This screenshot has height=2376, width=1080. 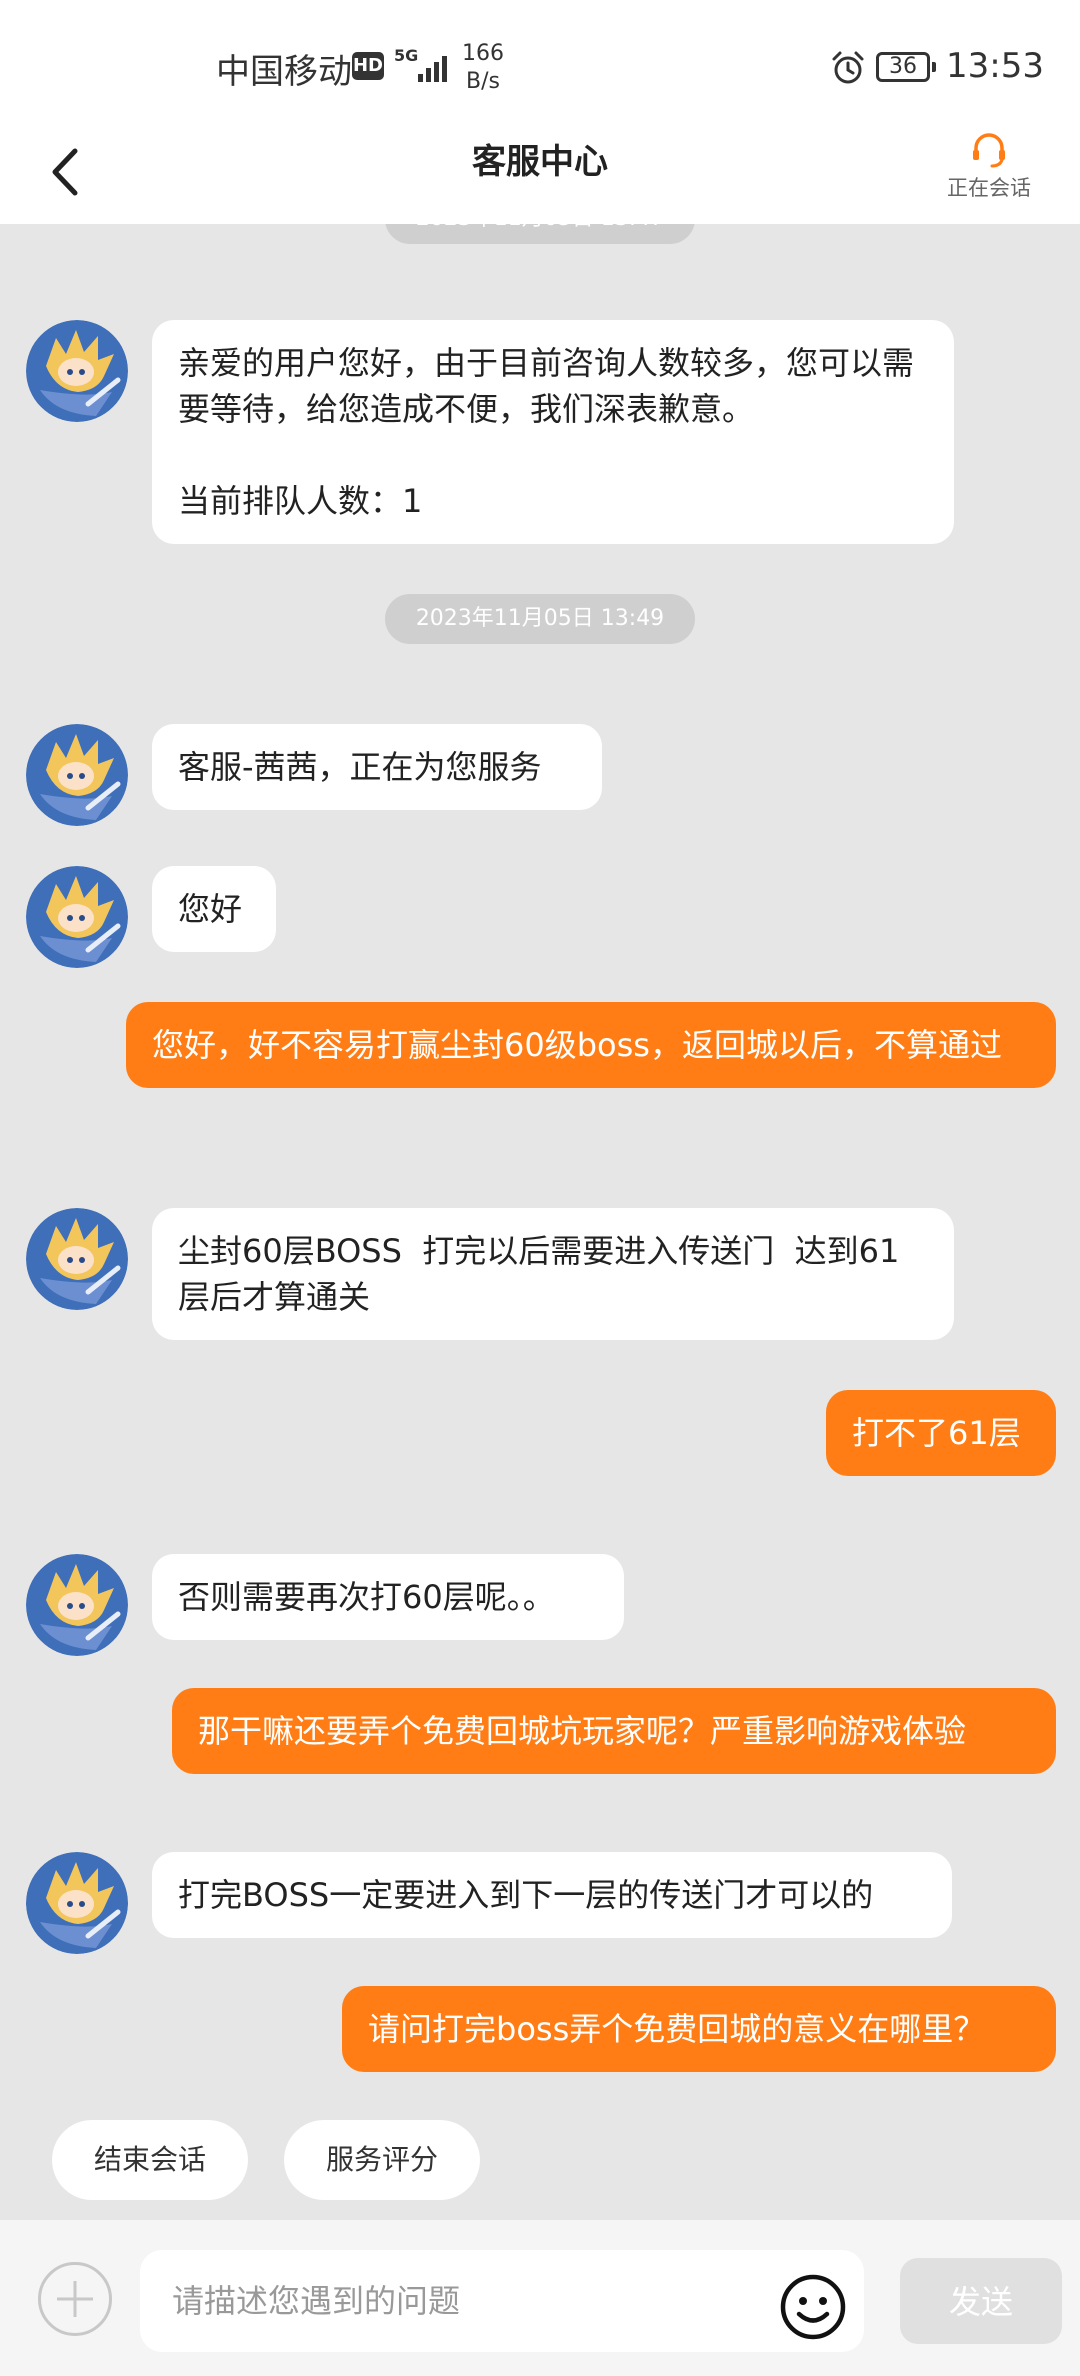 What do you see at coordinates (989, 150) in the screenshot?
I see `headset-icon` at bounding box center [989, 150].